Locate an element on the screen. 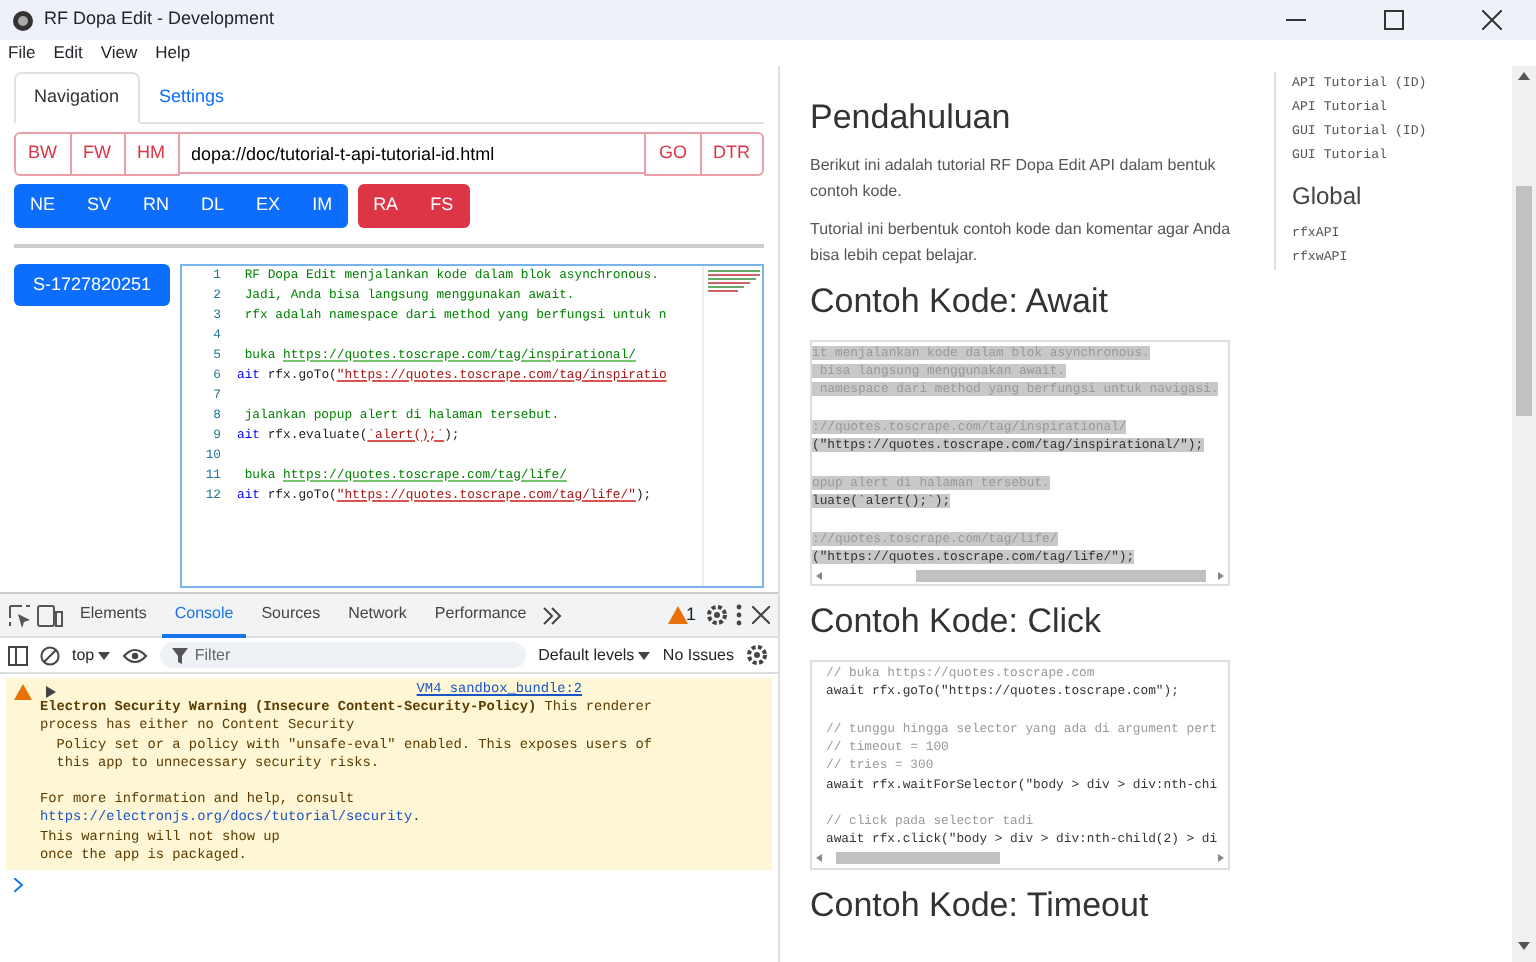 This screenshot has width=1536, height=962. section-heading: Contoh Kode: Click is located at coordinates (957, 623).